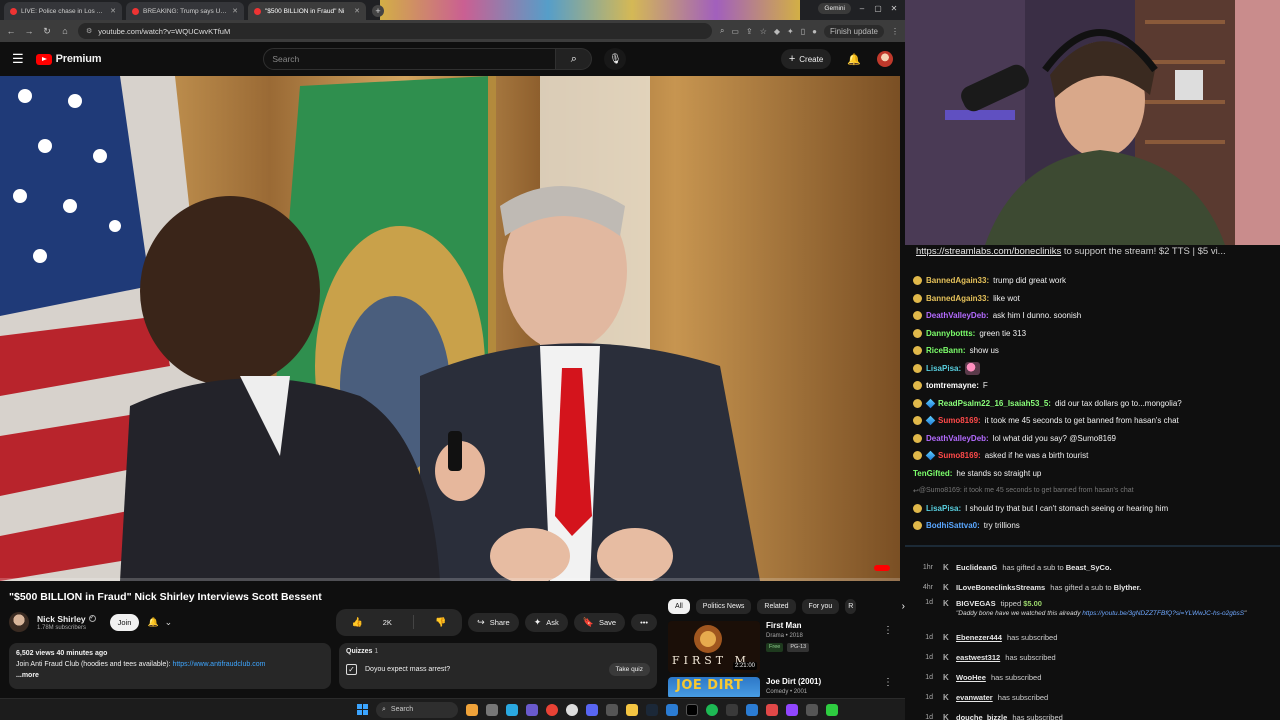  What do you see at coordinates (592, 709) in the screenshot?
I see `discord-icon` at bounding box center [592, 709].